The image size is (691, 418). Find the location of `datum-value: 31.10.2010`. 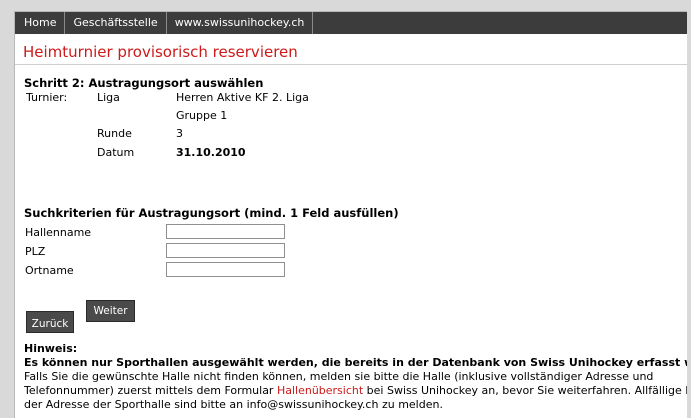

datum-value: 31.10.2010 is located at coordinates (211, 152).